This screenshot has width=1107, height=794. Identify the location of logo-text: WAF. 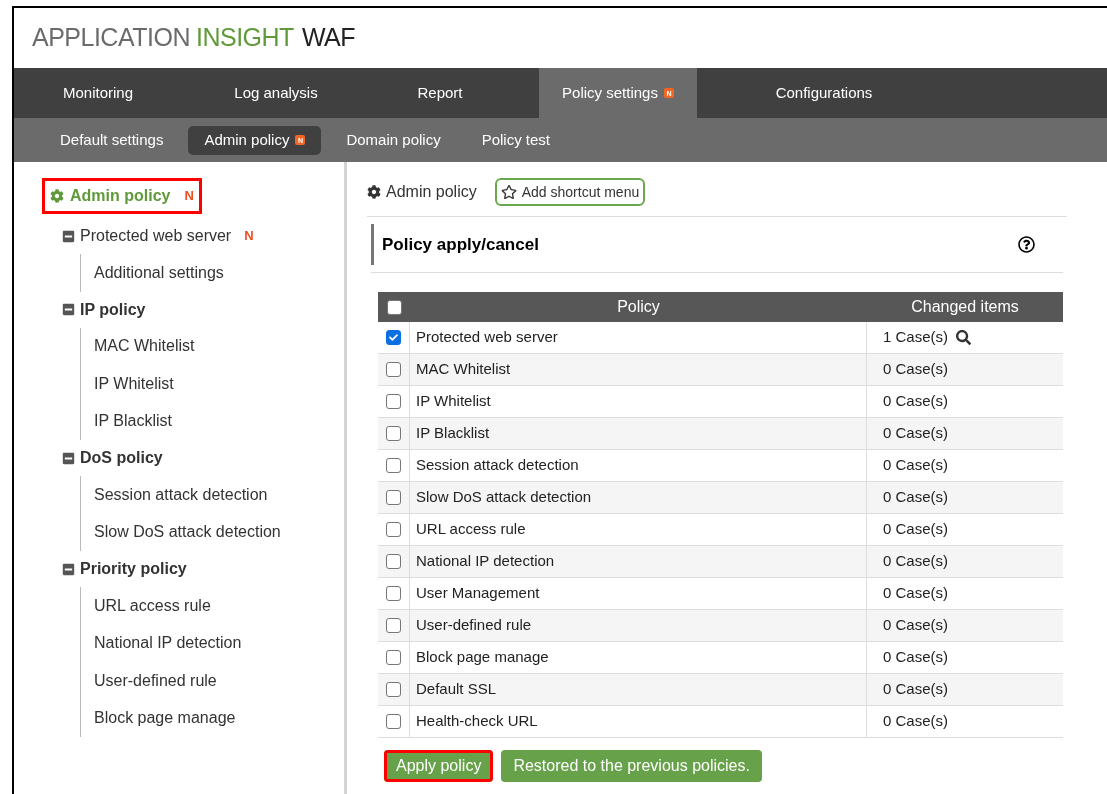
(328, 38).